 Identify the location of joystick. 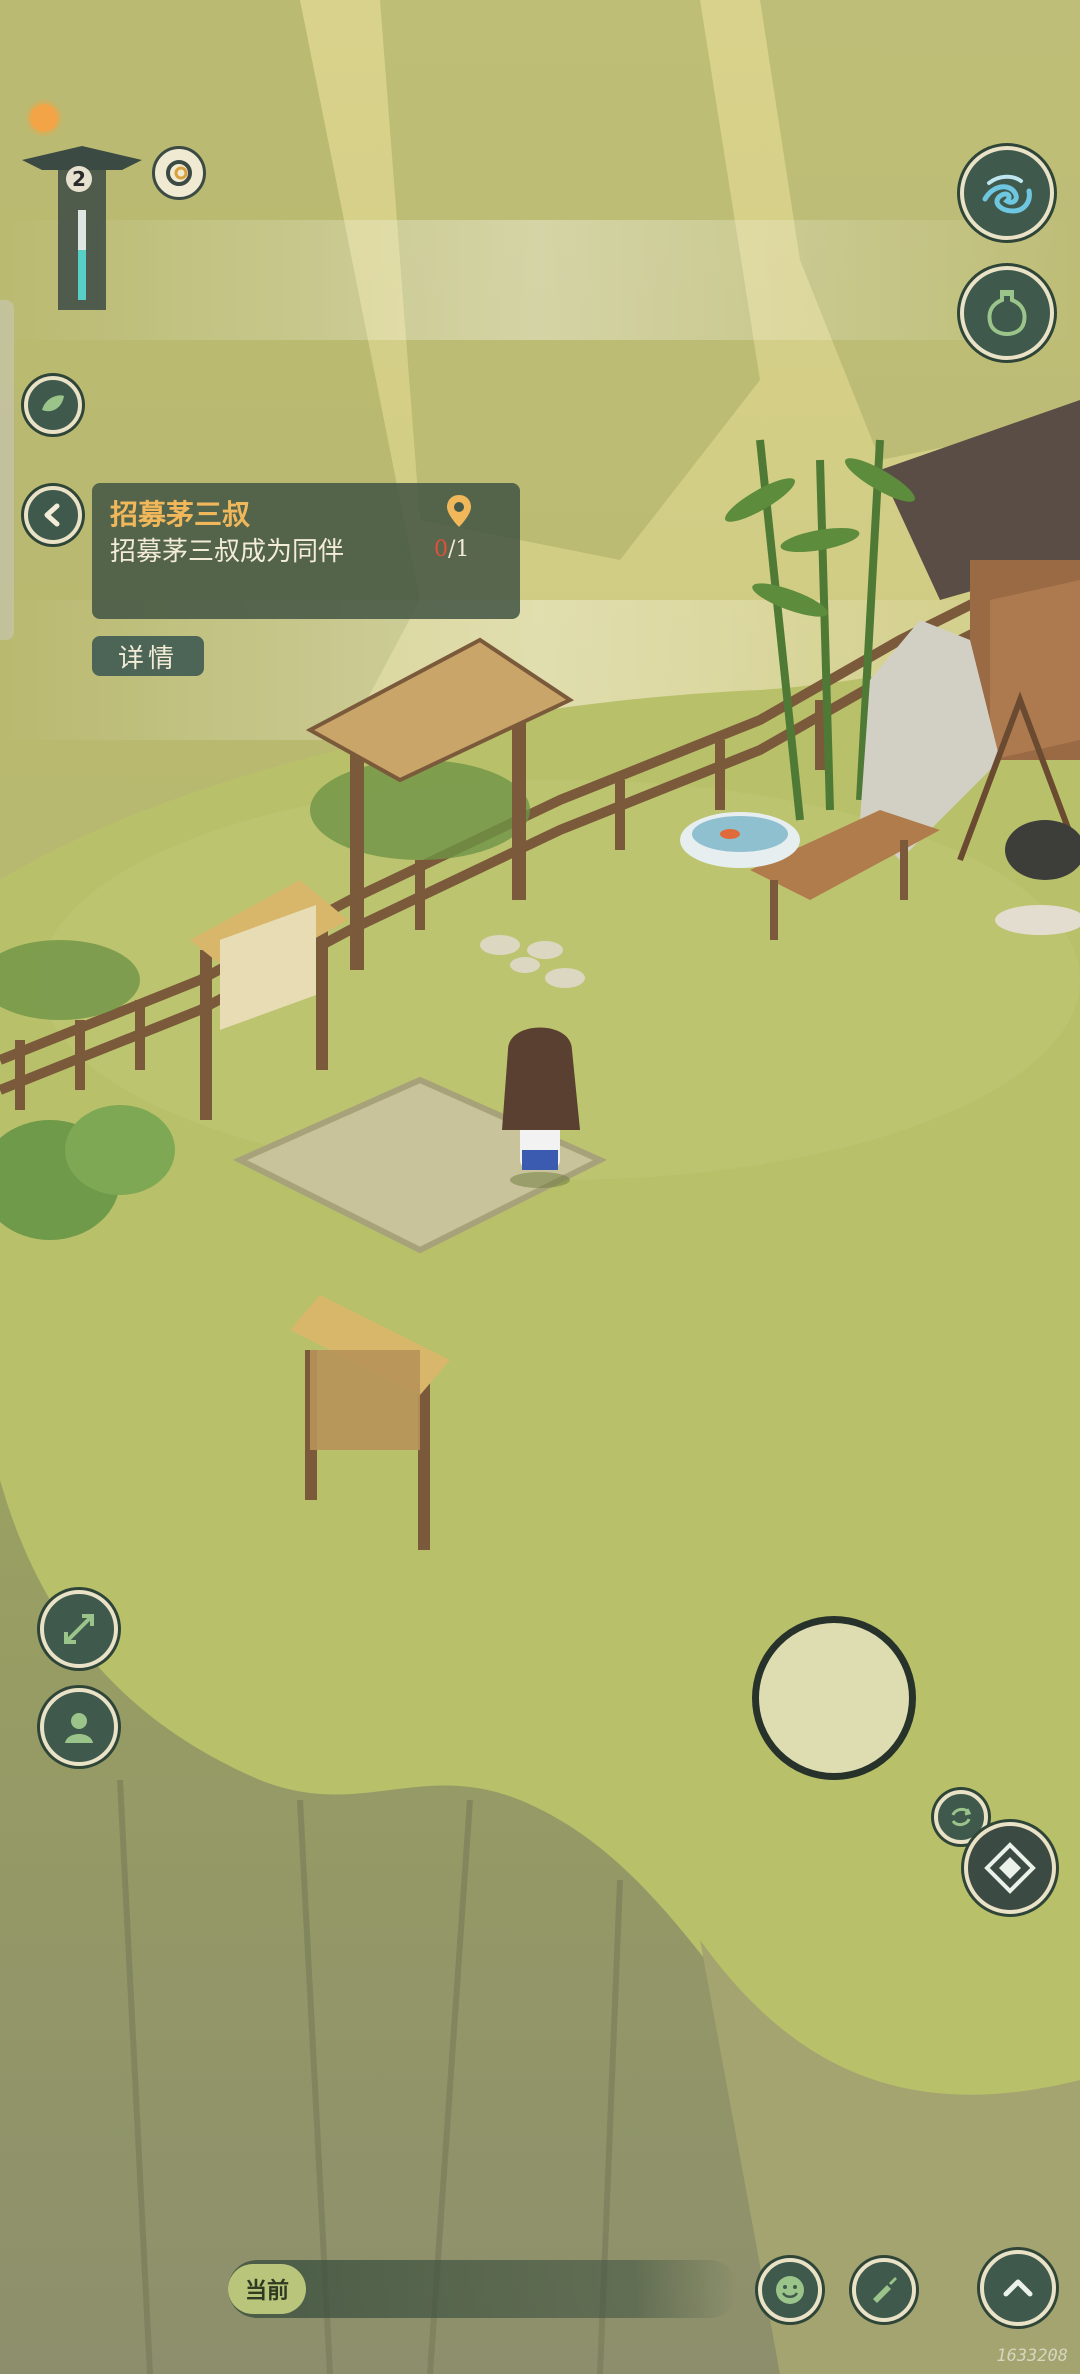
(834, 1698).